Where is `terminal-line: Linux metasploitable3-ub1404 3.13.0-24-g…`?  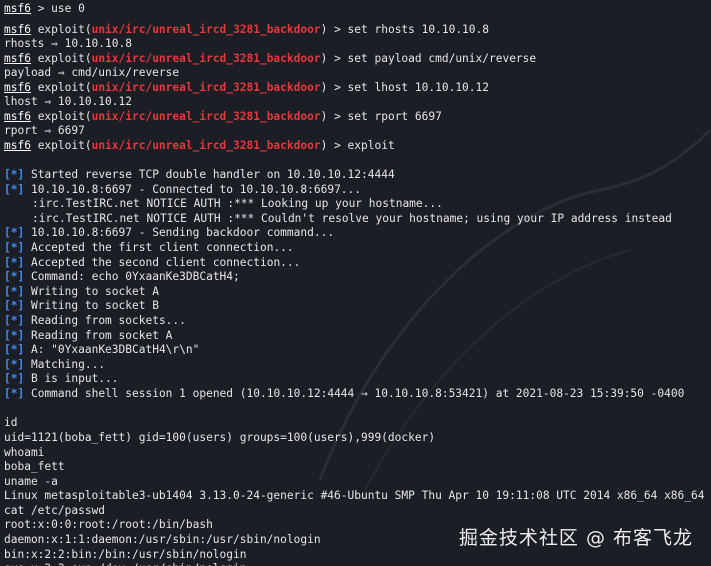
terminal-line: Linux metasploitable3-ub1404 3.13.0-24-g… is located at coordinates (354, 496).